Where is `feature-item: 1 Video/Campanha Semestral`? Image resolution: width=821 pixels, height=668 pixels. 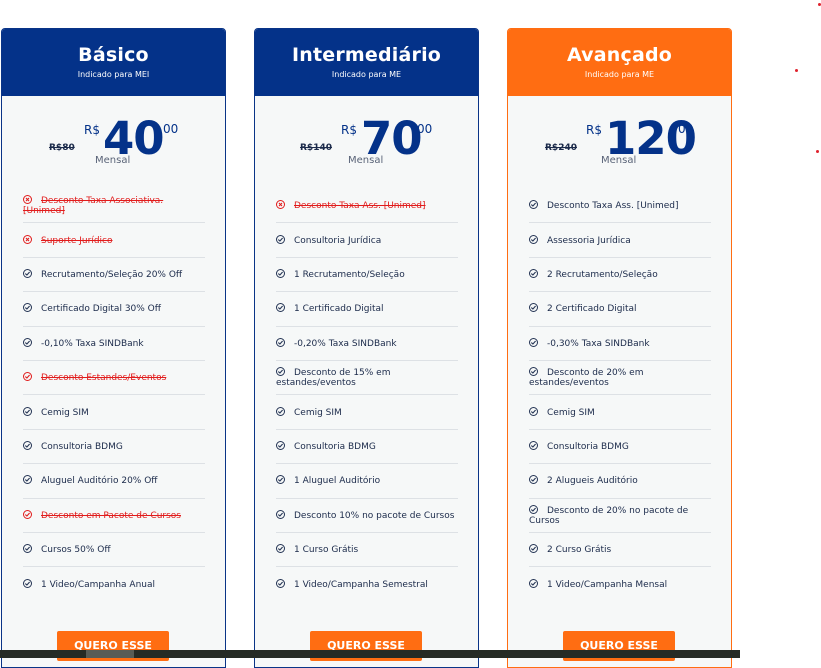 feature-item: 1 Video/Campanha Semestral is located at coordinates (367, 584).